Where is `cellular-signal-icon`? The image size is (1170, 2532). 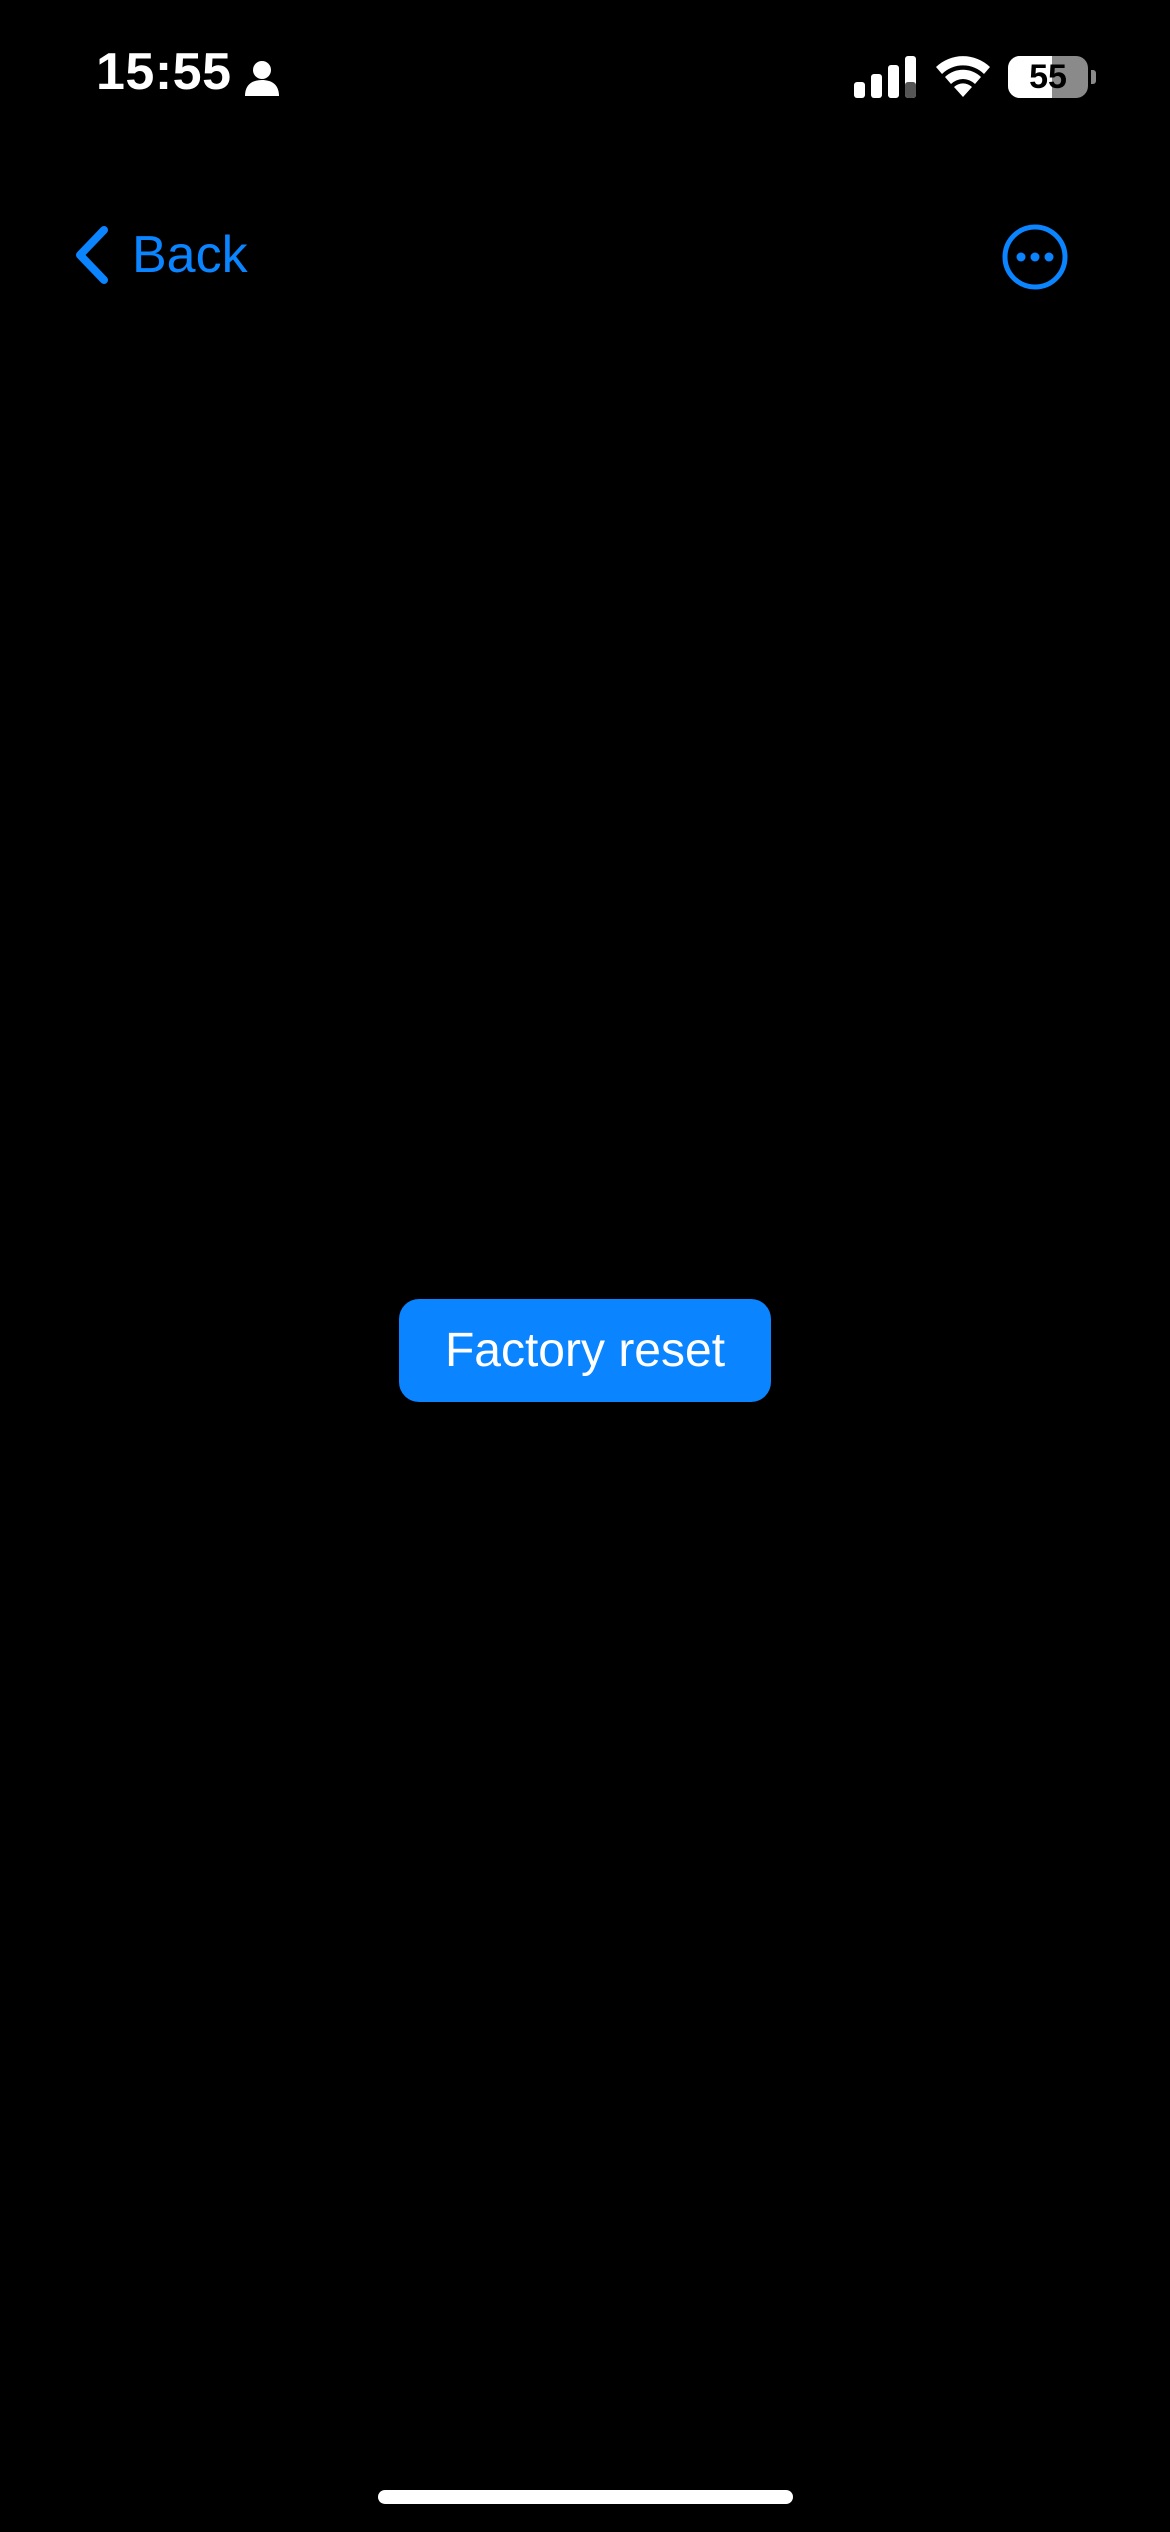
cellular-signal-icon is located at coordinates (885, 77).